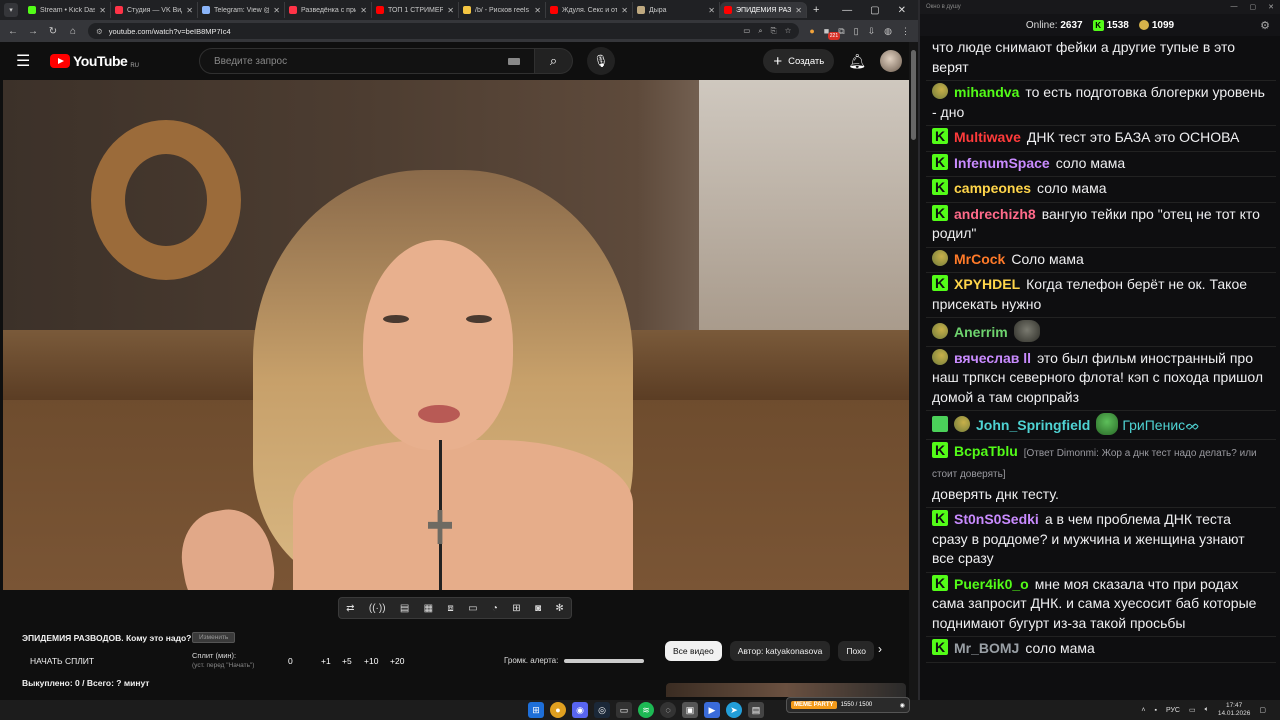  Describe the element at coordinates (13, 31) in the screenshot. I see `back-icon: ←` at that location.